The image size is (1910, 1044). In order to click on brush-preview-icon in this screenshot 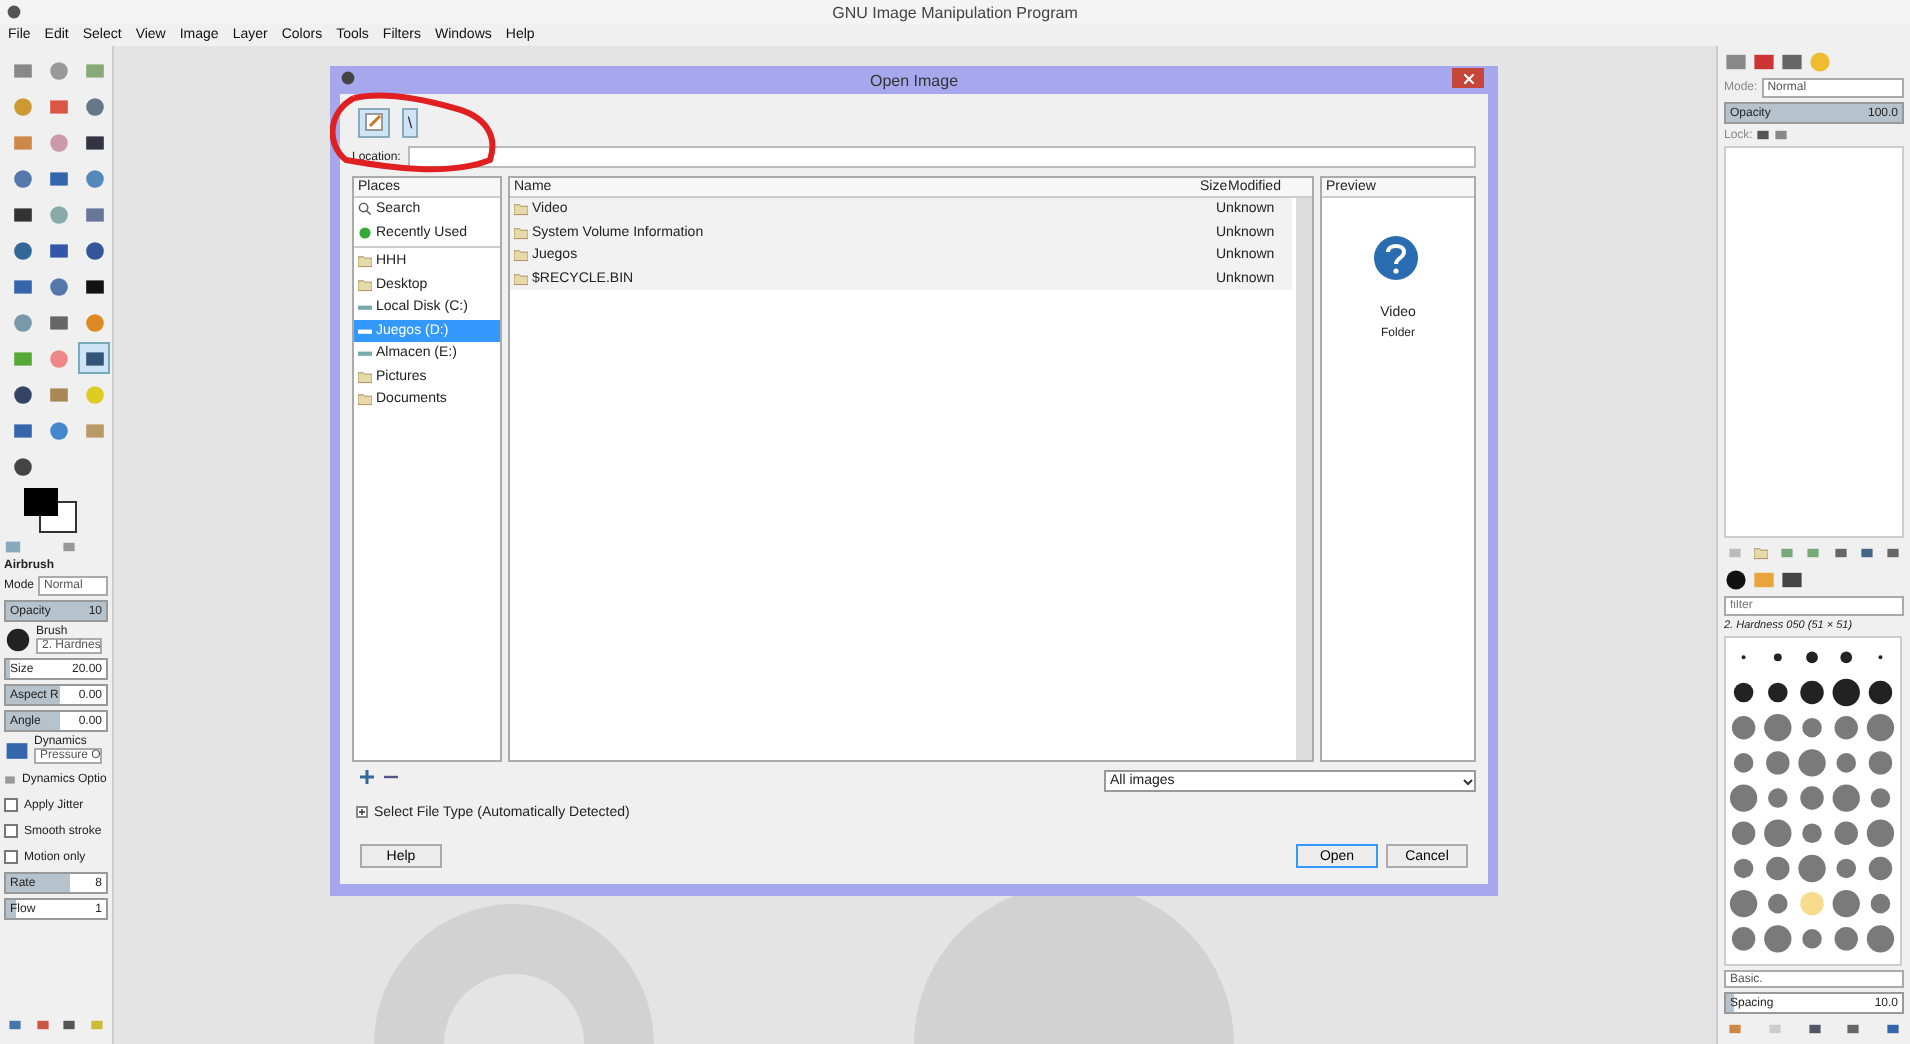, I will do `click(18, 640)`.